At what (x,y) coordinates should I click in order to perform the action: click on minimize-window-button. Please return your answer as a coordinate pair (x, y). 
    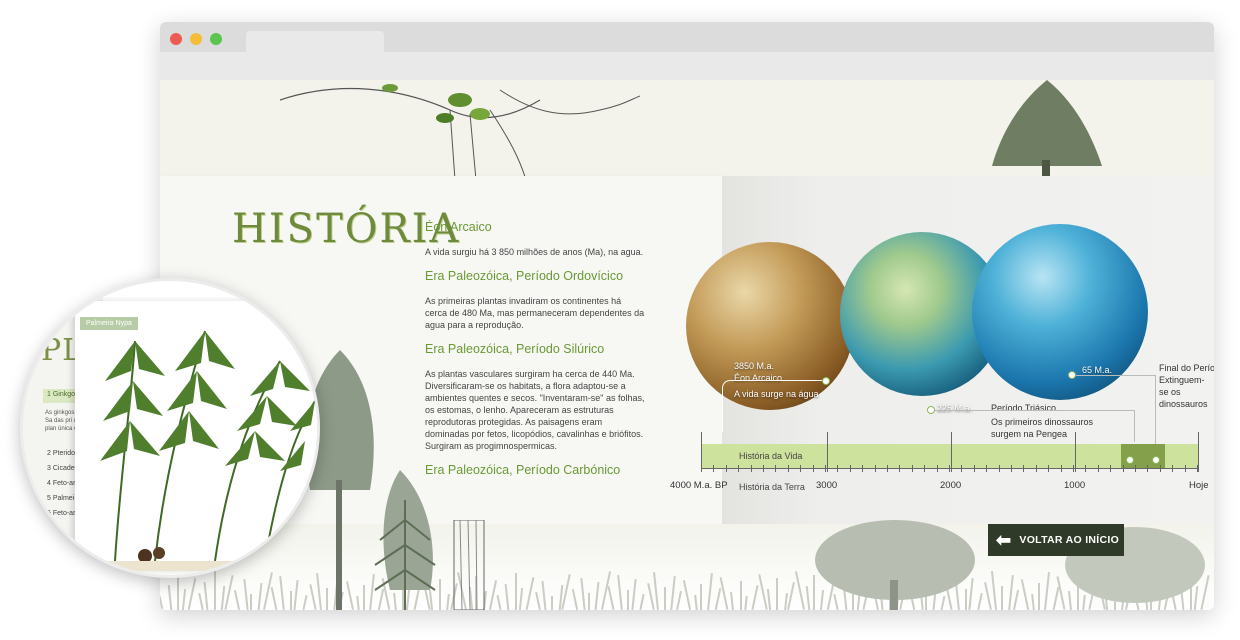
    Looking at the image, I should click on (196, 39).